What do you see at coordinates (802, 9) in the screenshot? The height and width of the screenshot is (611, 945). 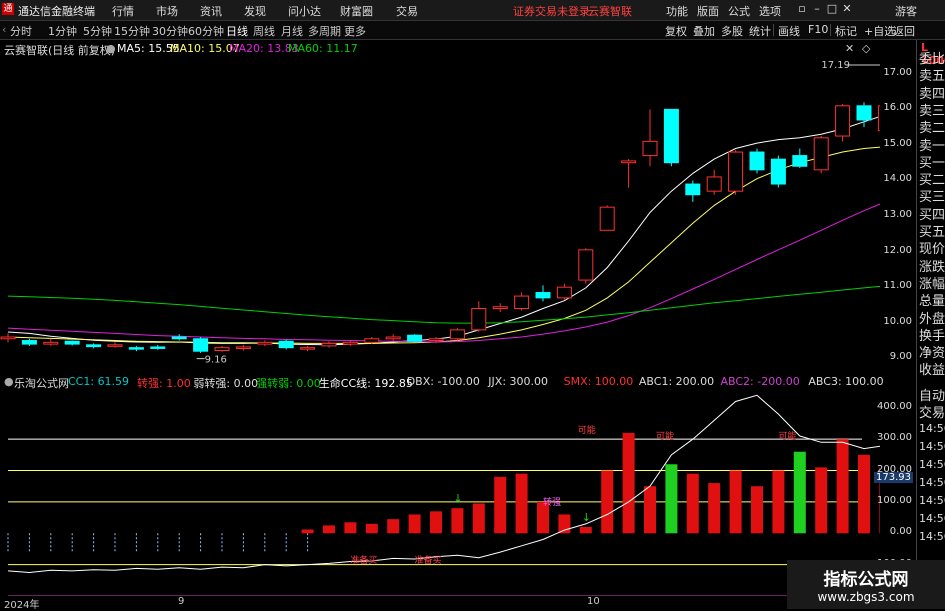 I see `restore-icon: ▫` at bounding box center [802, 9].